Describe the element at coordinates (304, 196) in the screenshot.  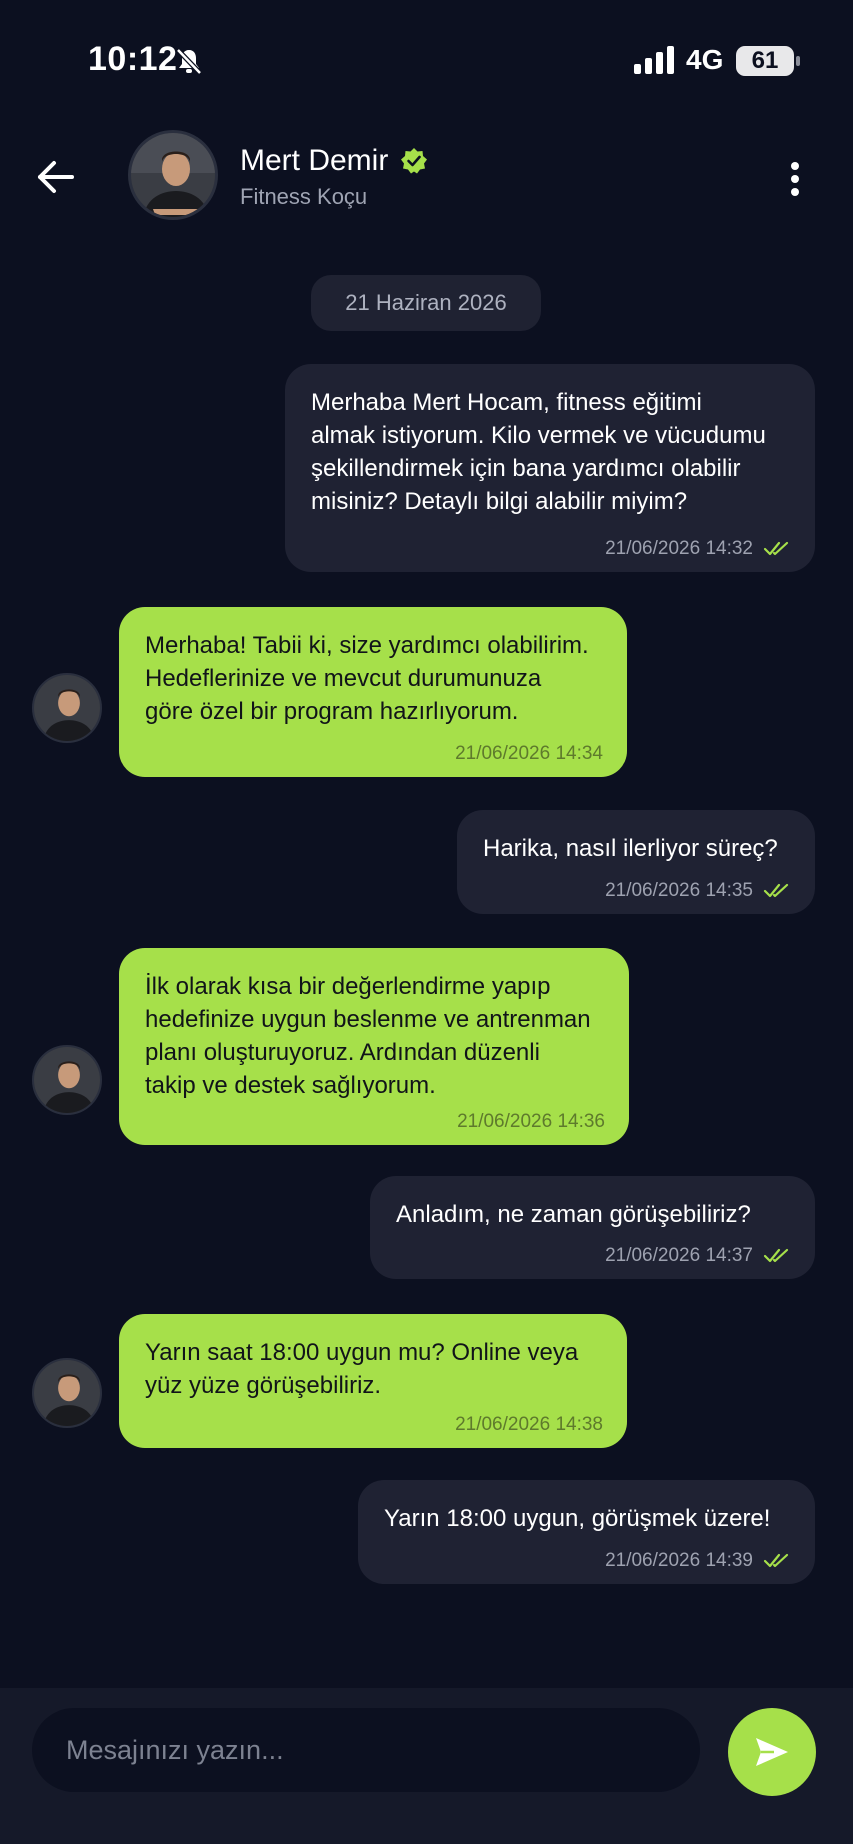
I see `contact-subtitle: Fitness Koçu` at that location.